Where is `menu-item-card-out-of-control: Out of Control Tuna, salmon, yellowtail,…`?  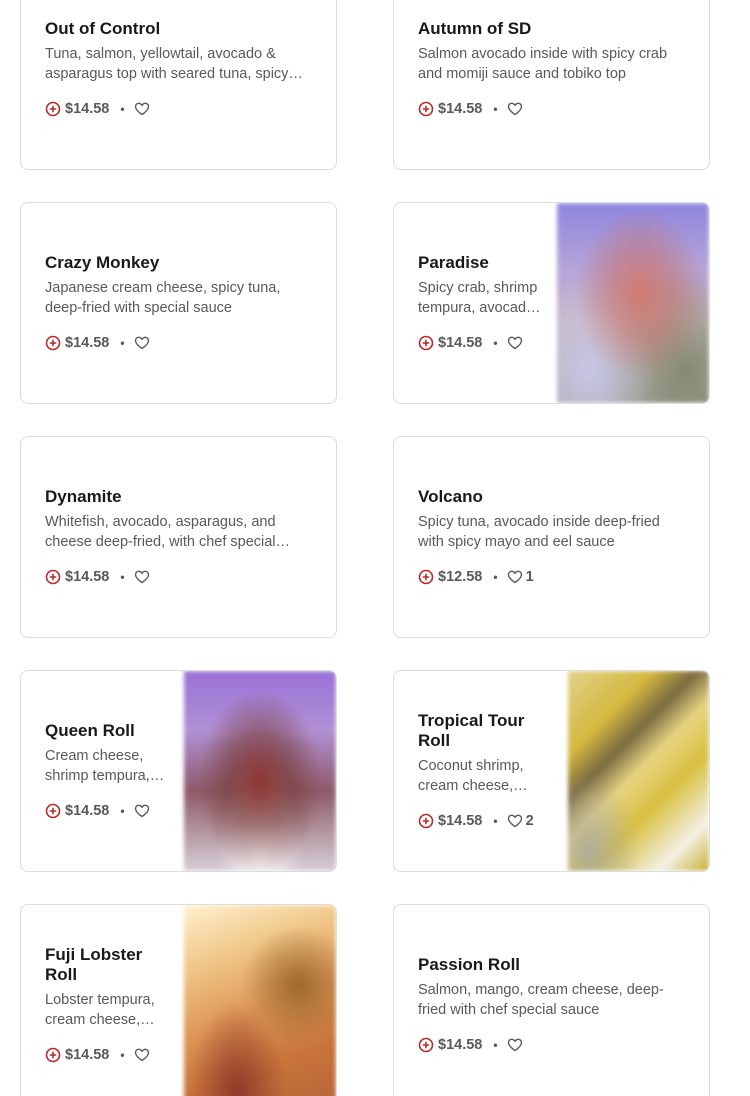
menu-item-card-out-of-control: Out of Control Tuna, salmon, yellowtail,… is located at coordinates (178, 85).